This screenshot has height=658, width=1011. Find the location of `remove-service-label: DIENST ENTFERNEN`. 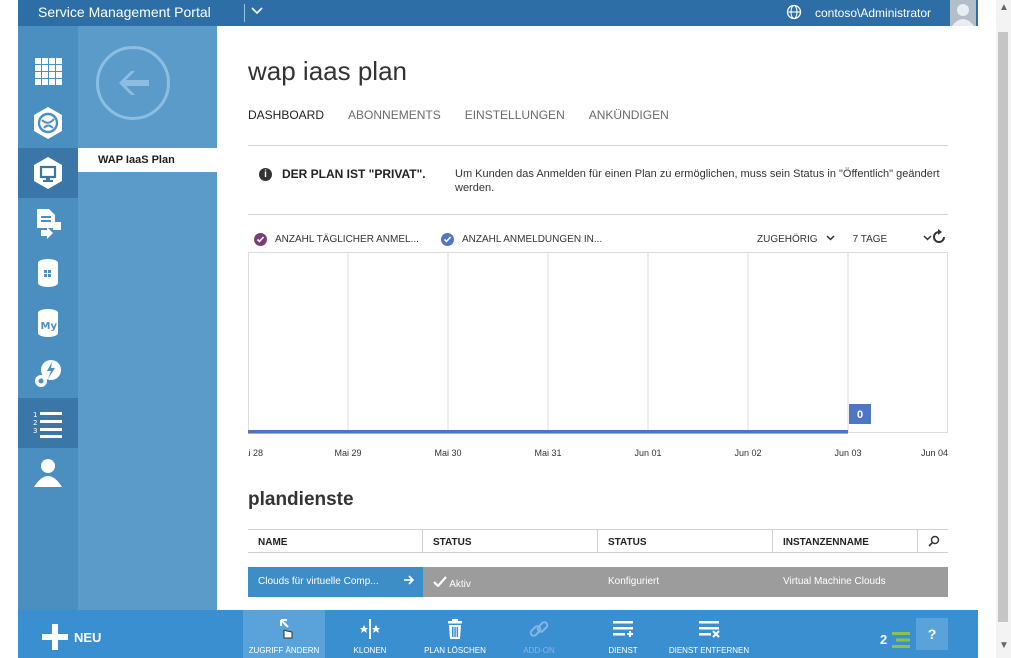

remove-service-label: DIENST ENTFERNEN is located at coordinates (709, 650).